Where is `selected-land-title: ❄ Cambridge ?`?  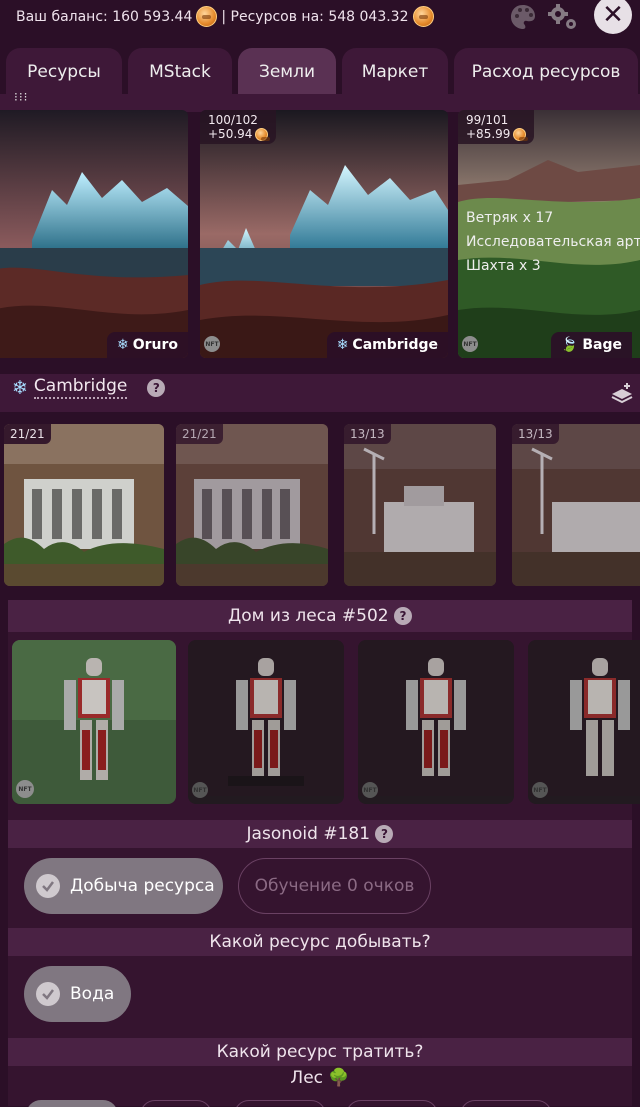 selected-land-title: ❄ Cambridge ? is located at coordinates (89, 387).